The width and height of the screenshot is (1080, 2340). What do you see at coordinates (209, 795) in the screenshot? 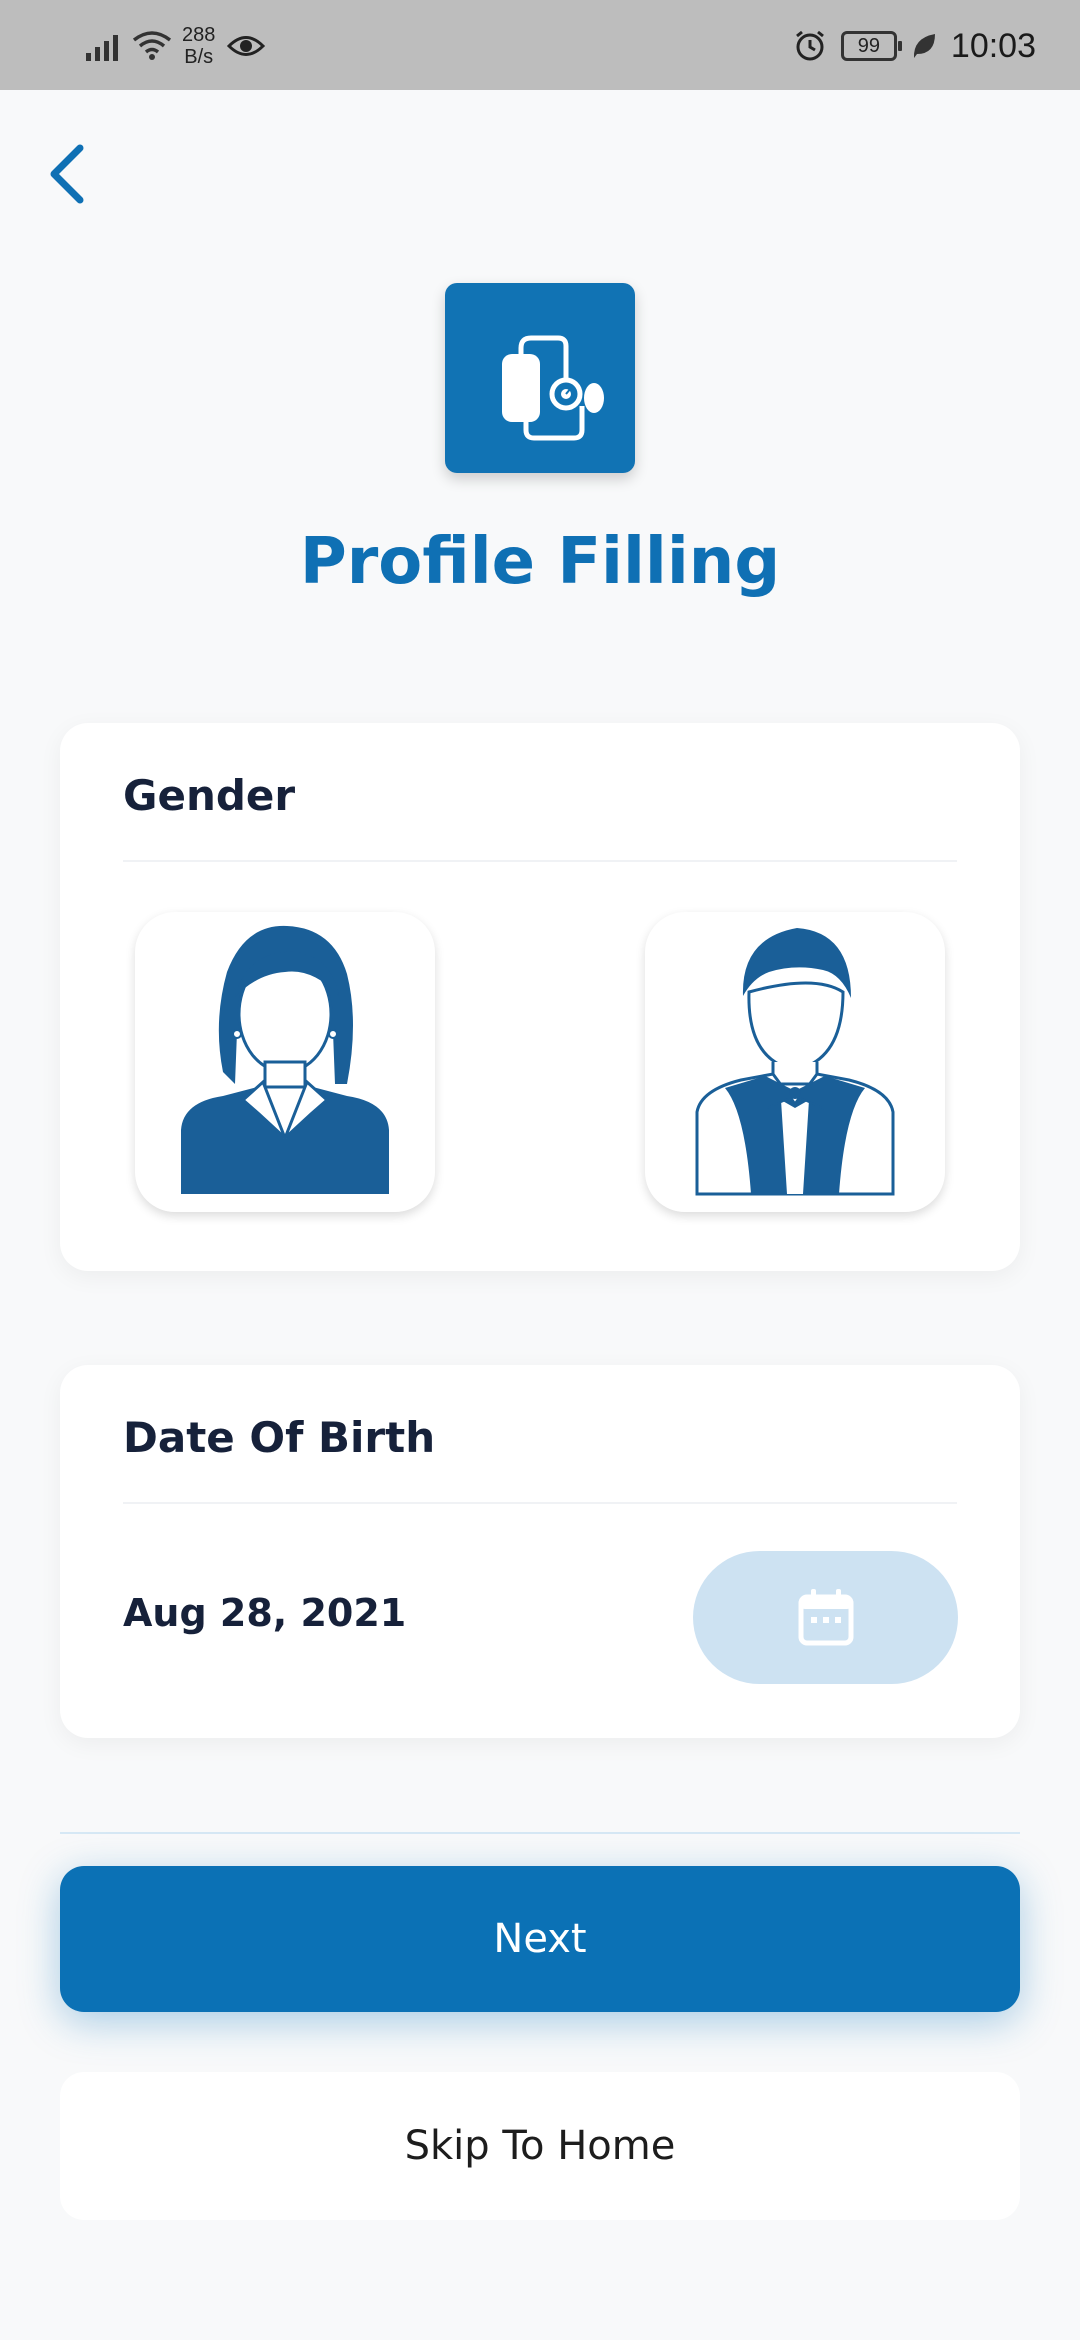
I see `gender-title: Gender` at bounding box center [209, 795].